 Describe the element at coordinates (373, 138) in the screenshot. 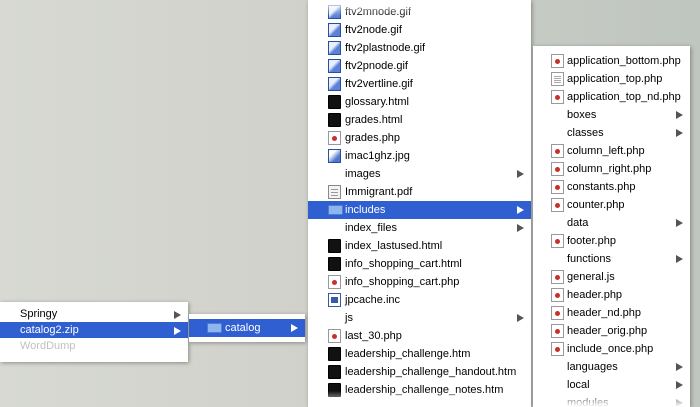

I see `menu-item-label: grades.php` at that location.